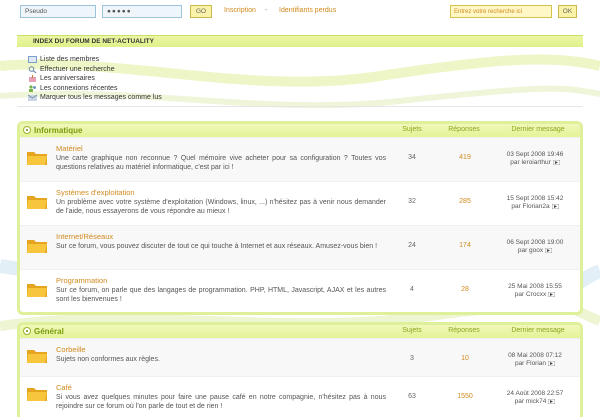 Image resolution: width=600 pixels, height=417 pixels. What do you see at coordinates (530, 206) in the screenshot?
I see `last-message-author-name: par Florian2a` at bounding box center [530, 206].